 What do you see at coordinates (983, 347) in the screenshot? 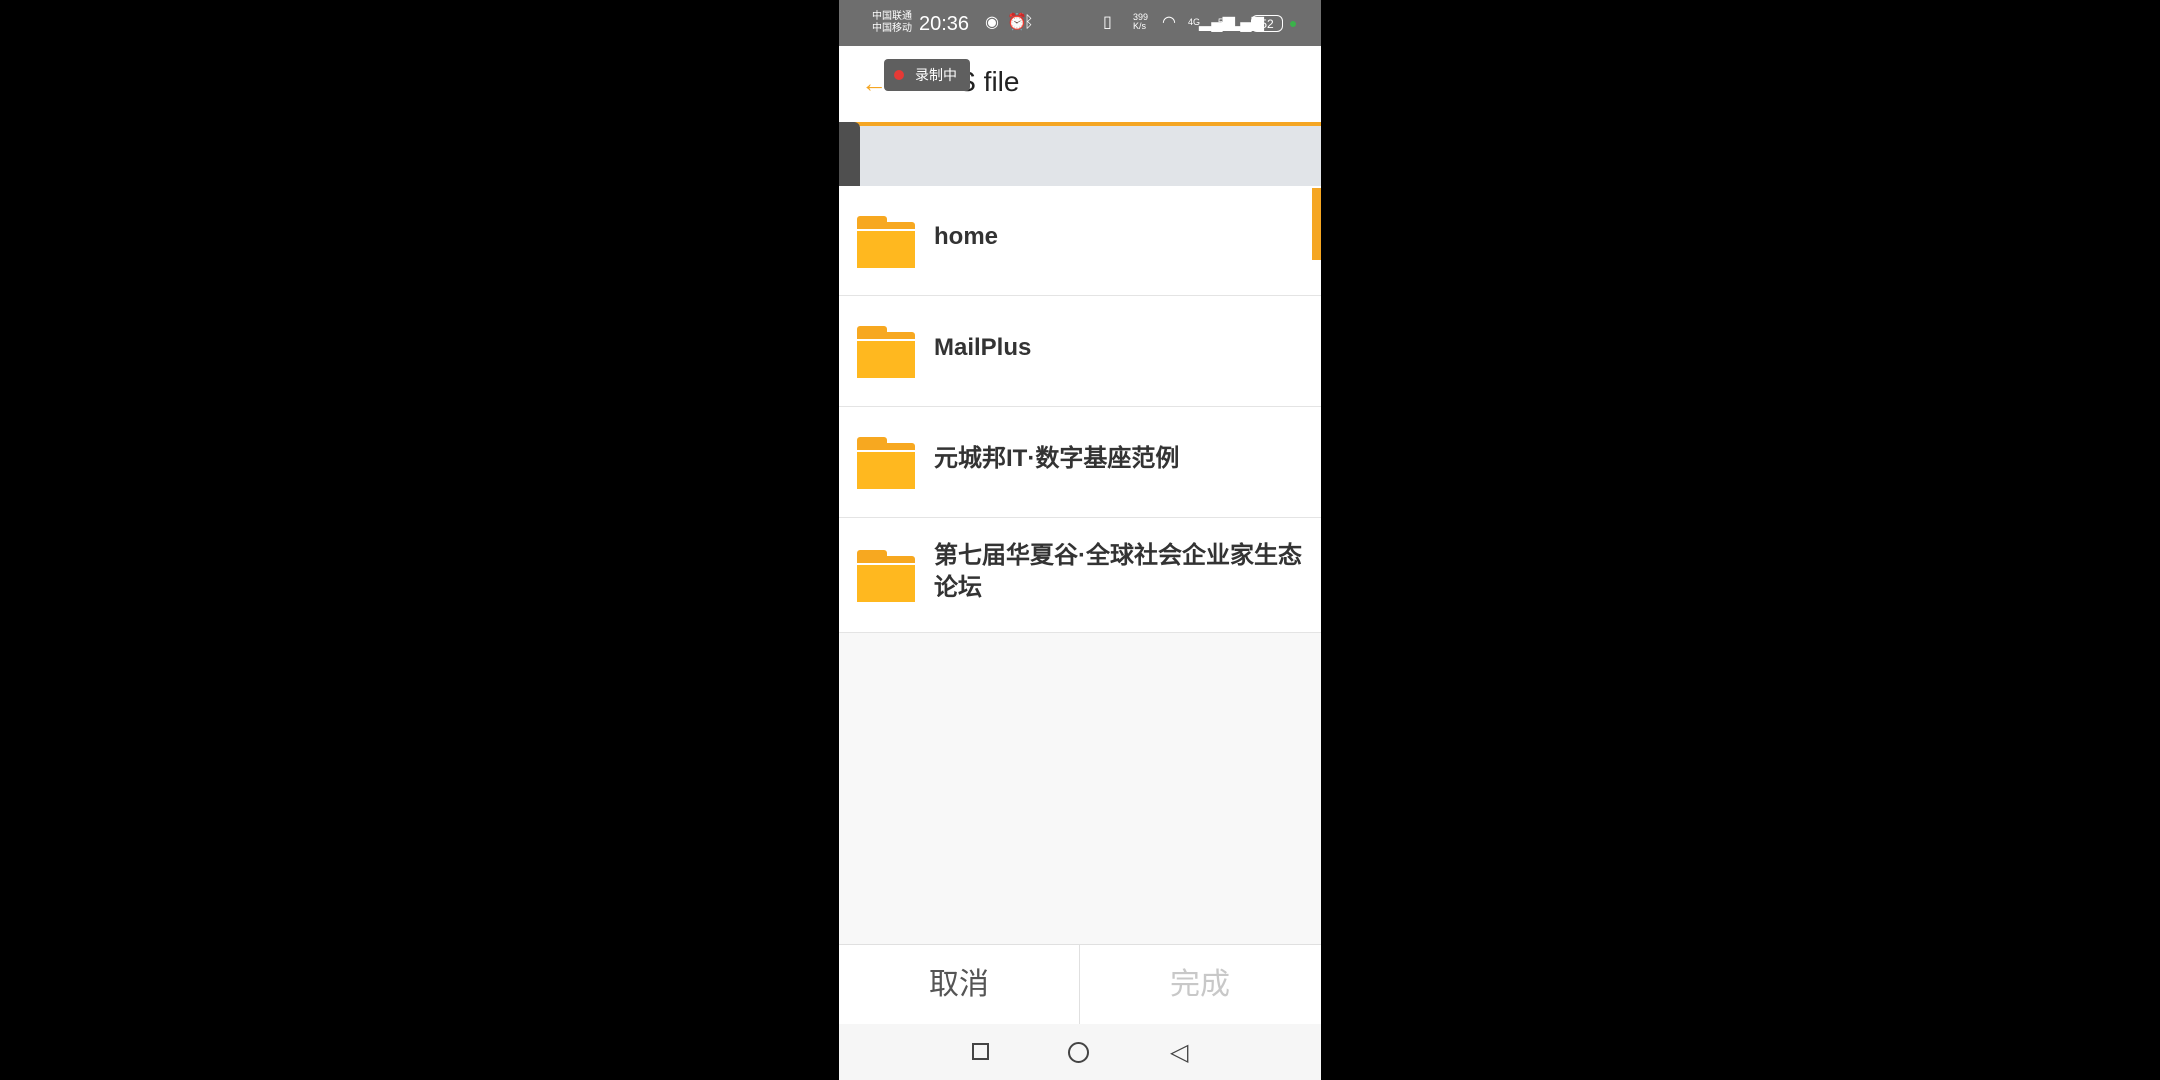
I see `folder-name: MailPlus` at bounding box center [983, 347].